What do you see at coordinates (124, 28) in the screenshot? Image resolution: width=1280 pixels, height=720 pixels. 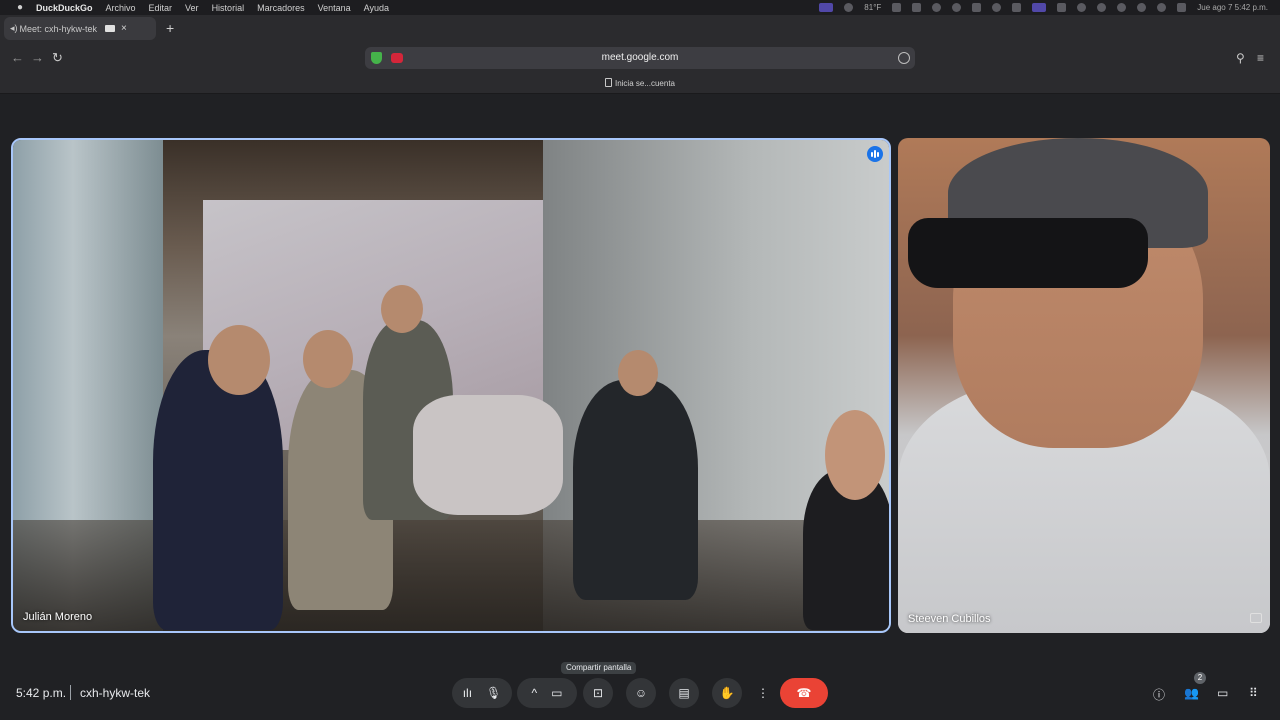 I see `close-tab-icon: ×` at bounding box center [124, 28].